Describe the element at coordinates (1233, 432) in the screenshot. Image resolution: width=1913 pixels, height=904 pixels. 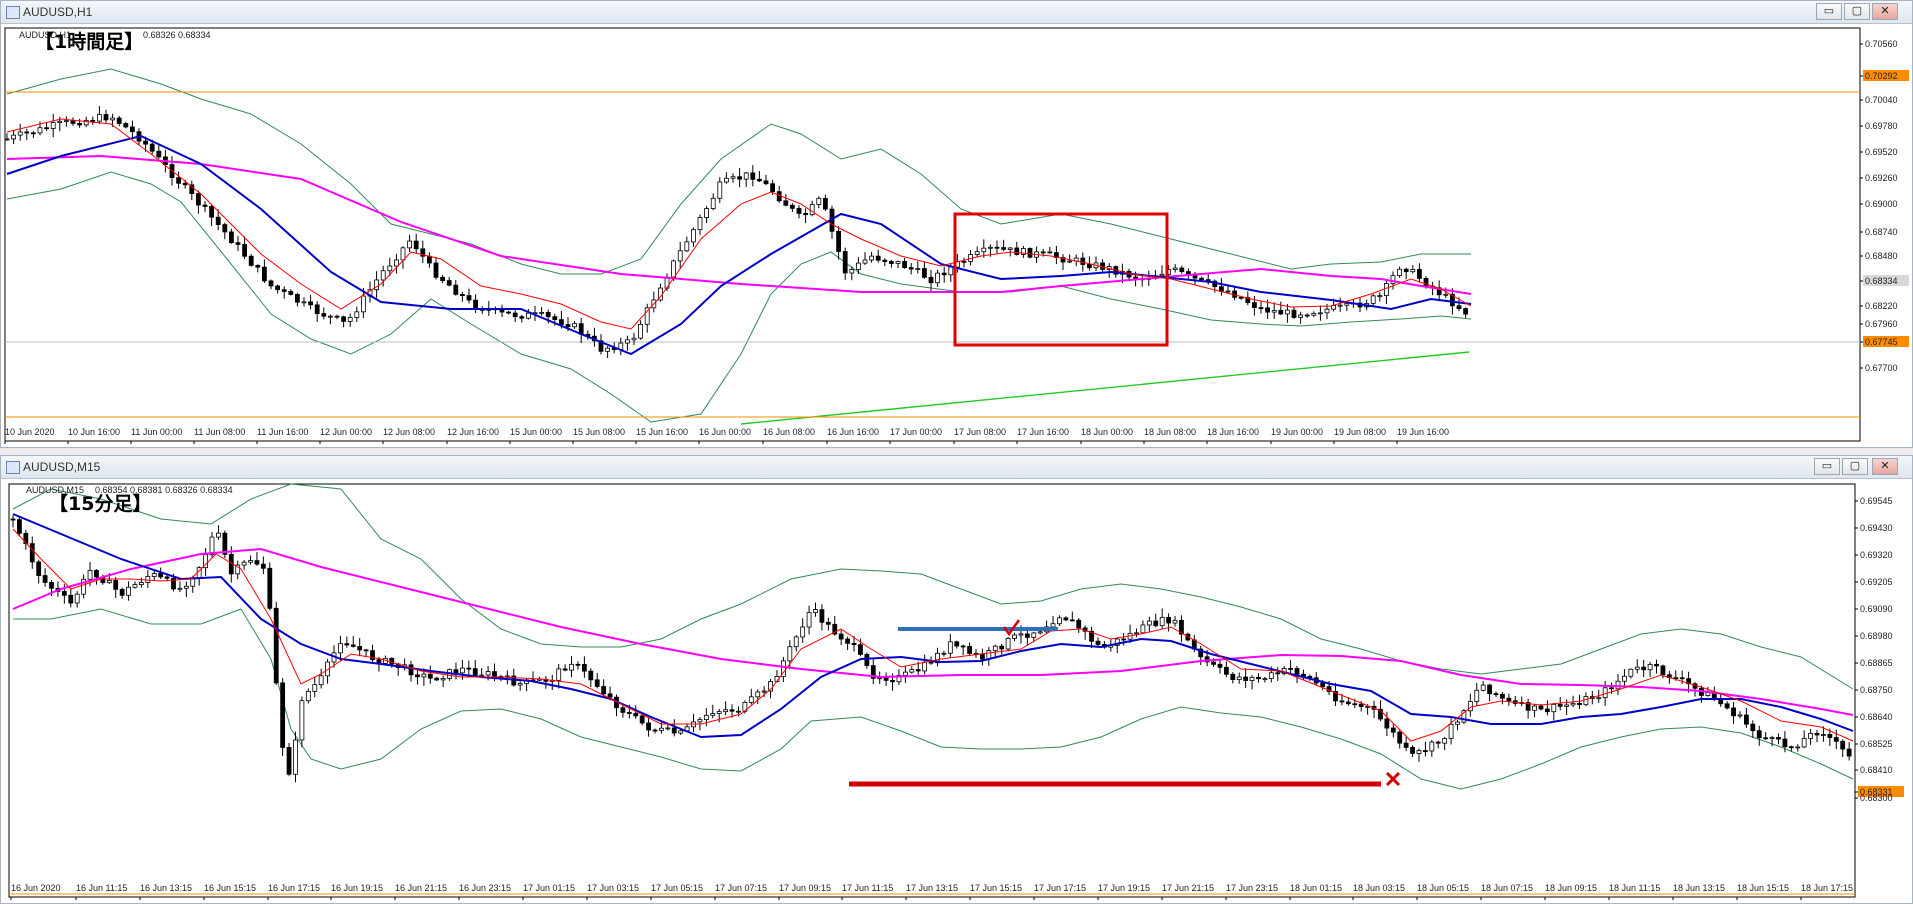
I see `time-label: 18 Jun 16:00` at that location.